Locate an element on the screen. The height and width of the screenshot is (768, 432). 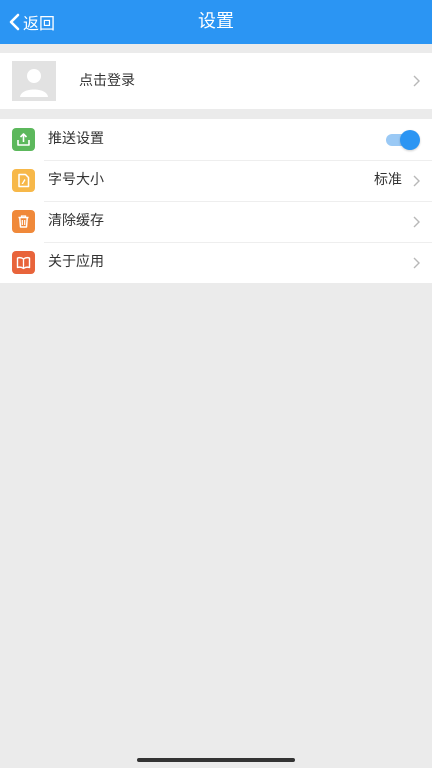
back-button: 返回 is located at coordinates (31, 22).